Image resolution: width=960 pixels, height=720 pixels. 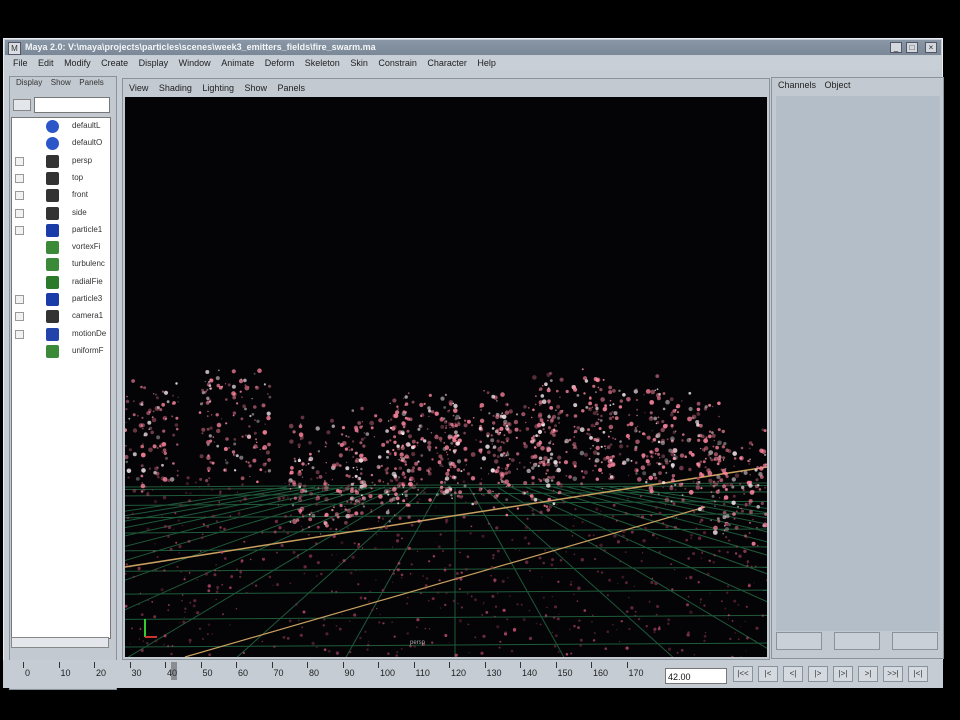 I want to click on playback-button: |<<, so click(x=743, y=674).